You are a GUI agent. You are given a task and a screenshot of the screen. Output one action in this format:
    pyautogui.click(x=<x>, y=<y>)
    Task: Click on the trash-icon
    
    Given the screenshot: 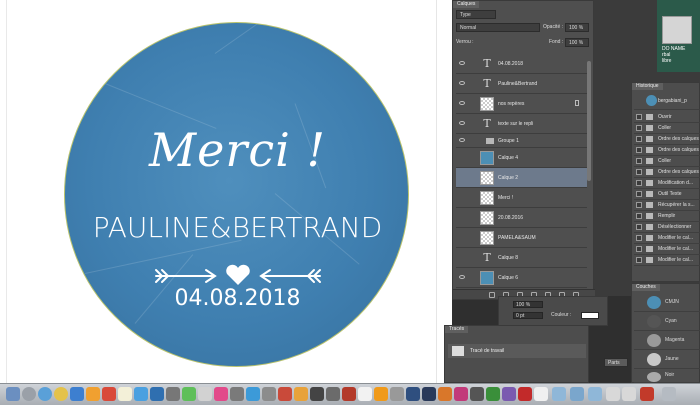 What is the action you would take?
    pyautogui.click(x=669, y=394)
    